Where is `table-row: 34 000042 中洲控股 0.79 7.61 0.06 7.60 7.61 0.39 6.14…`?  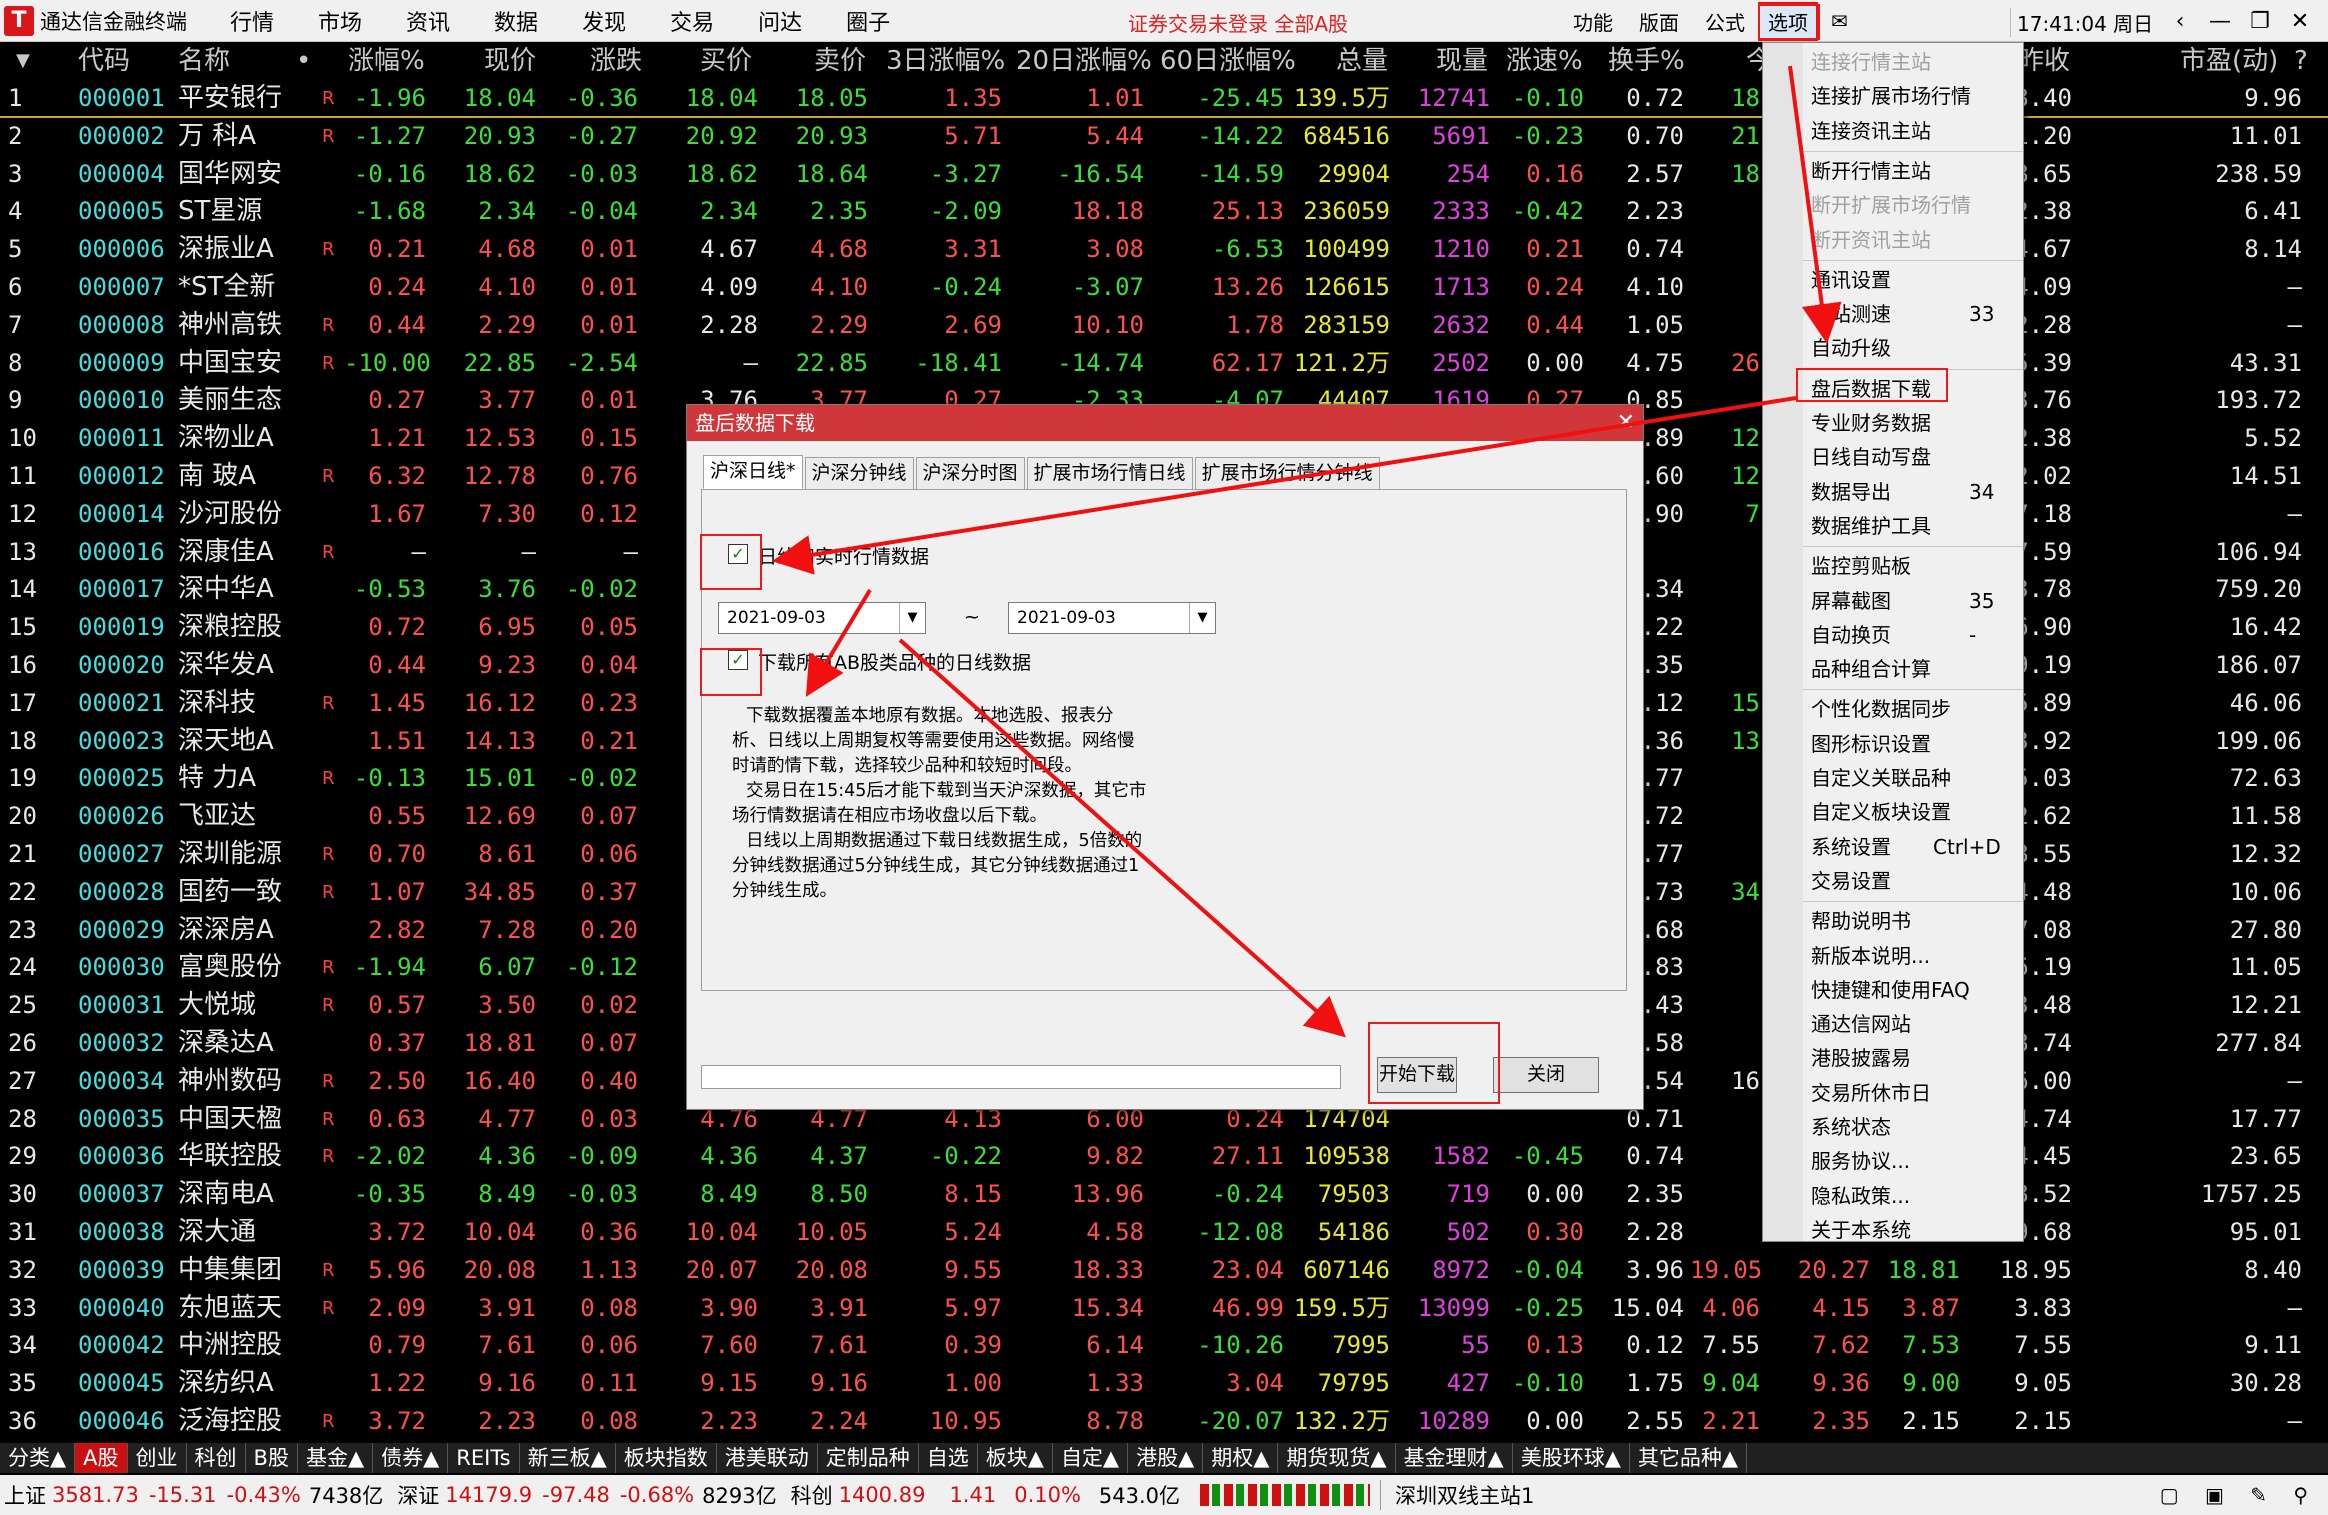
table-row: 34 000042 中洲控股 0.79 7.61 0.06 7.60 7.61 0.39 6.14… is located at coordinates (1164, 1346).